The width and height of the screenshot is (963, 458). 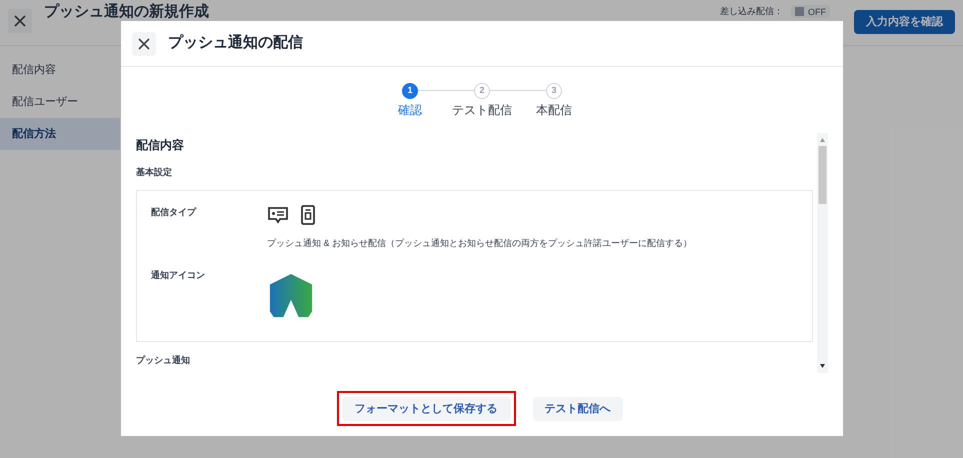 What do you see at coordinates (904, 22) in the screenshot?
I see `confirm-button: 入力内容を確認` at bounding box center [904, 22].